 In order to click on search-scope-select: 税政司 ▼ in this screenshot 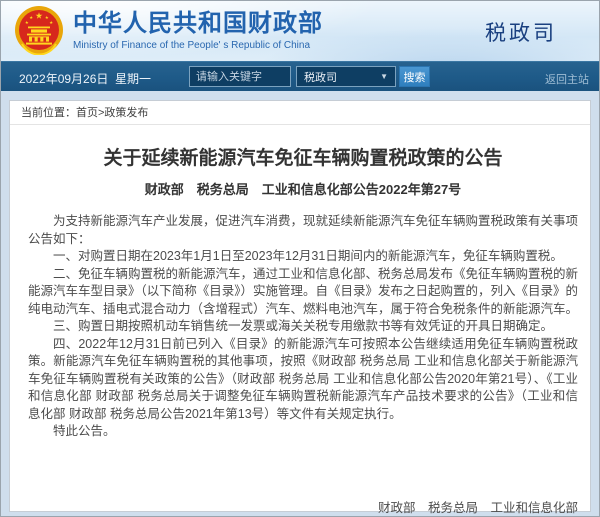, I will do `click(346, 76)`.